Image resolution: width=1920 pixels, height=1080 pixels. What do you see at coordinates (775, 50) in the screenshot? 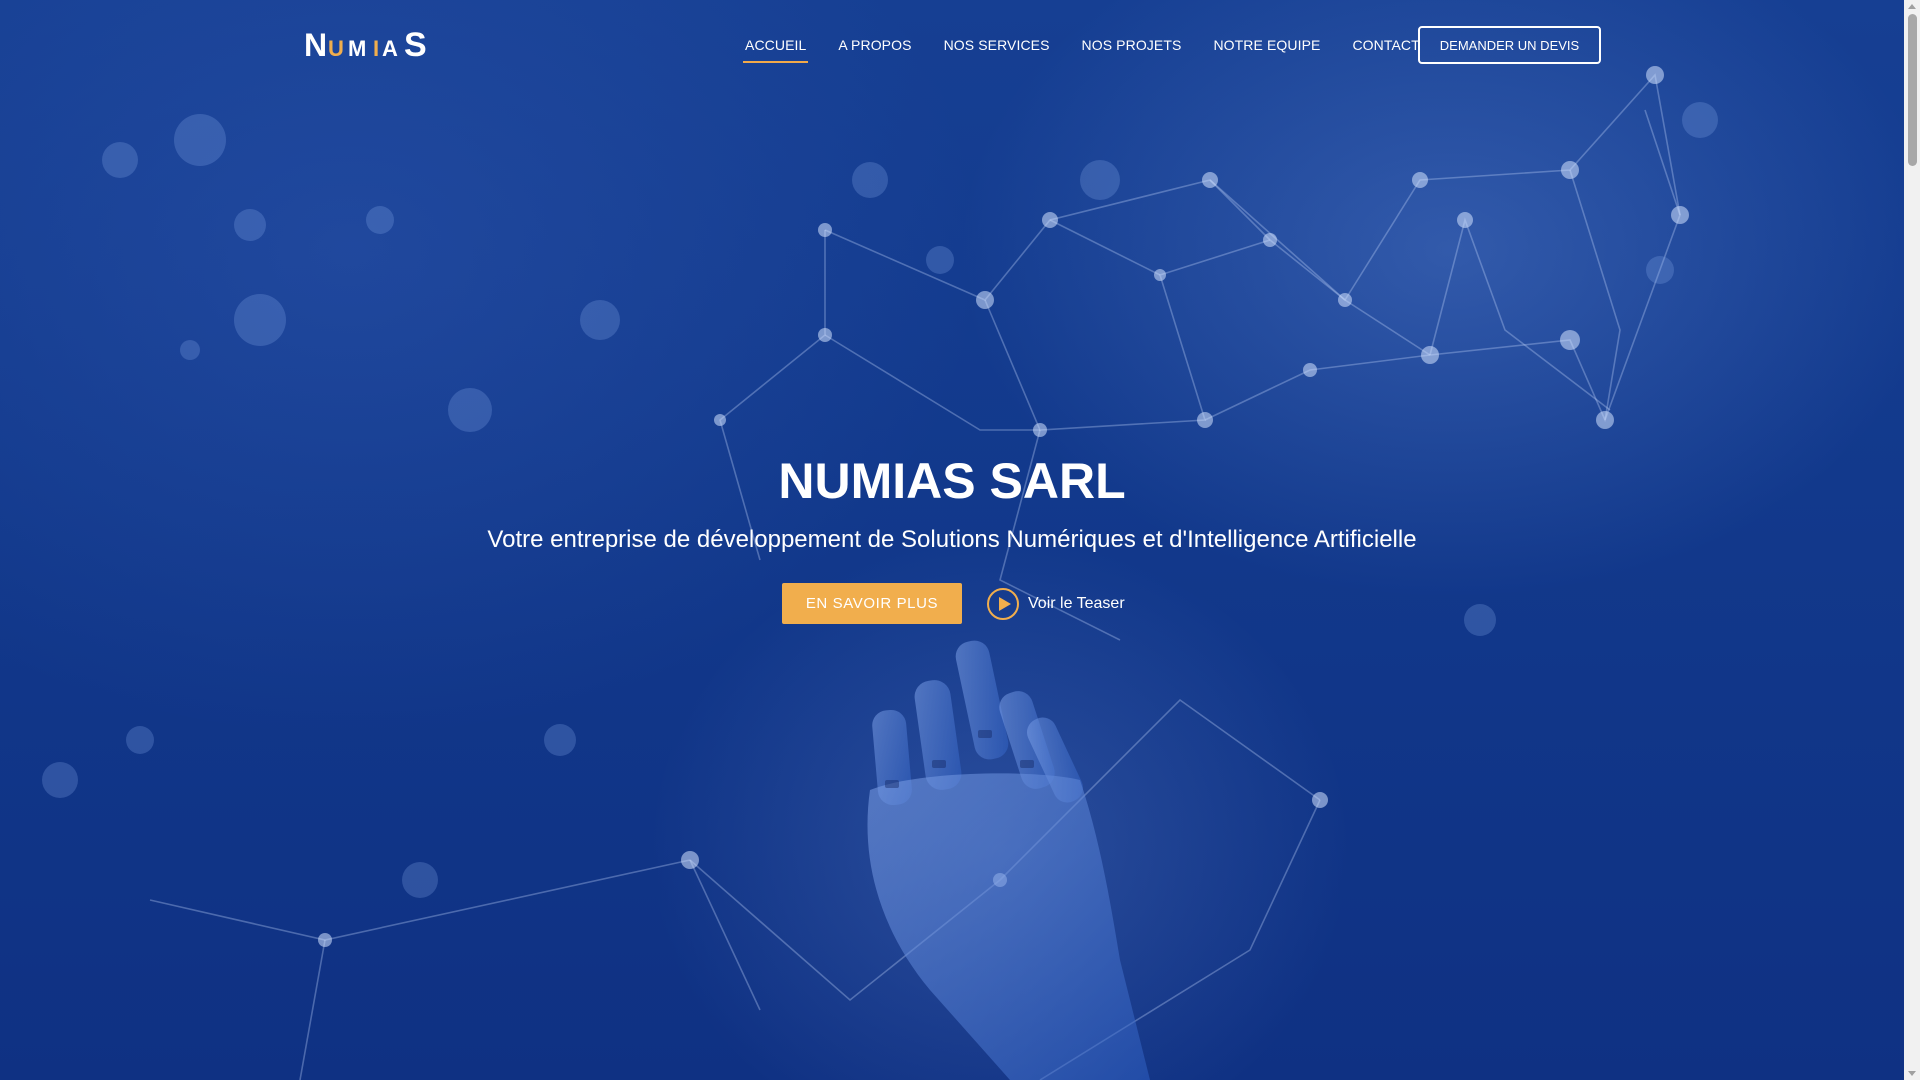
I see `nav-item-accueil: ACCUEIL` at bounding box center [775, 50].